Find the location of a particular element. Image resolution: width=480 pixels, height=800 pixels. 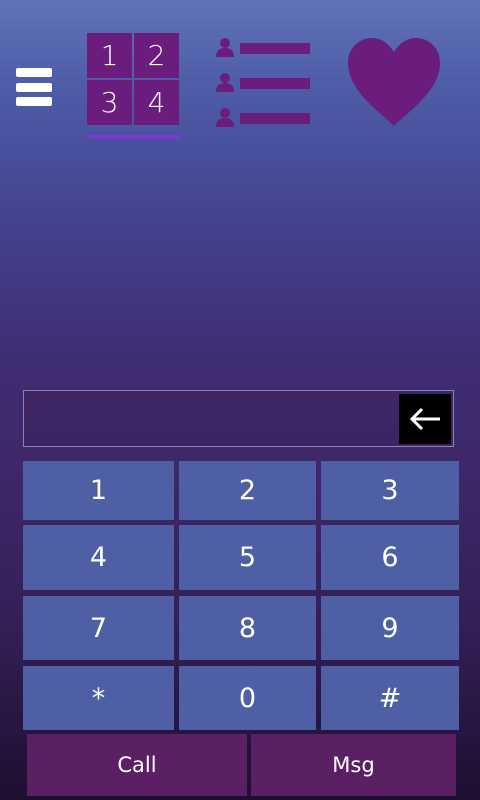

tab-dialpad: 1 2 3 4 is located at coordinates (134, 87).